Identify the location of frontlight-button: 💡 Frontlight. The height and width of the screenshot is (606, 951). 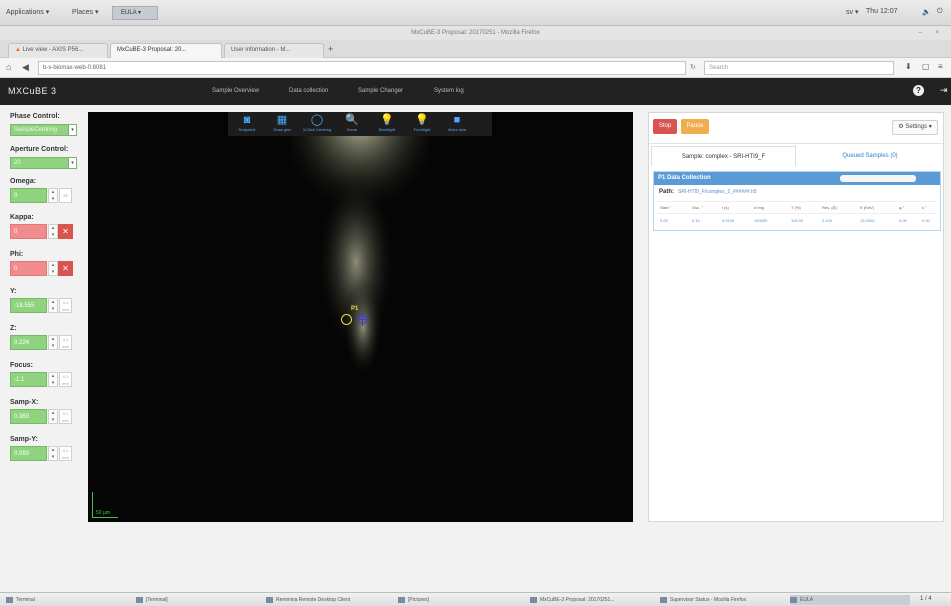
(422, 123).